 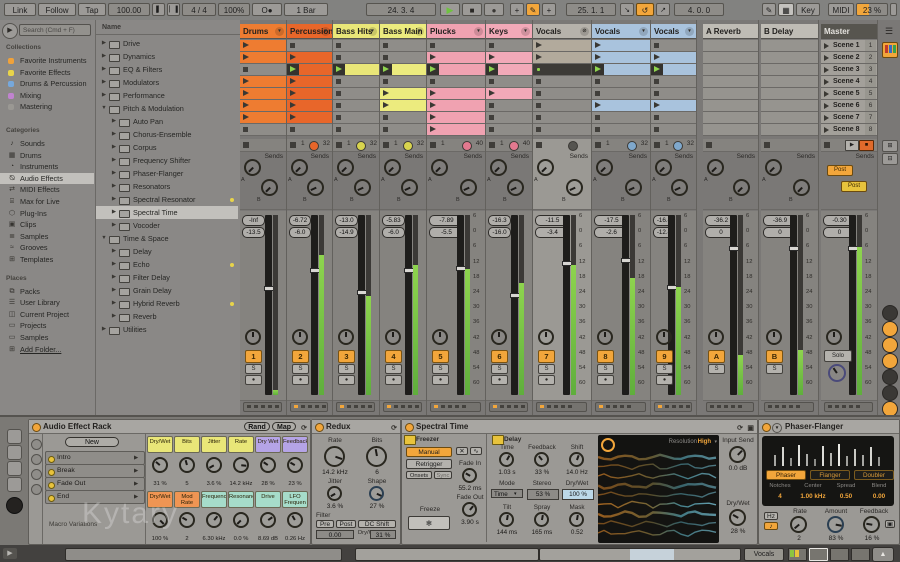 What do you see at coordinates (579, 427) in the screenshot?
I see `spectral-title-bar: Spectral Time ⟳ ▣` at bounding box center [579, 427].